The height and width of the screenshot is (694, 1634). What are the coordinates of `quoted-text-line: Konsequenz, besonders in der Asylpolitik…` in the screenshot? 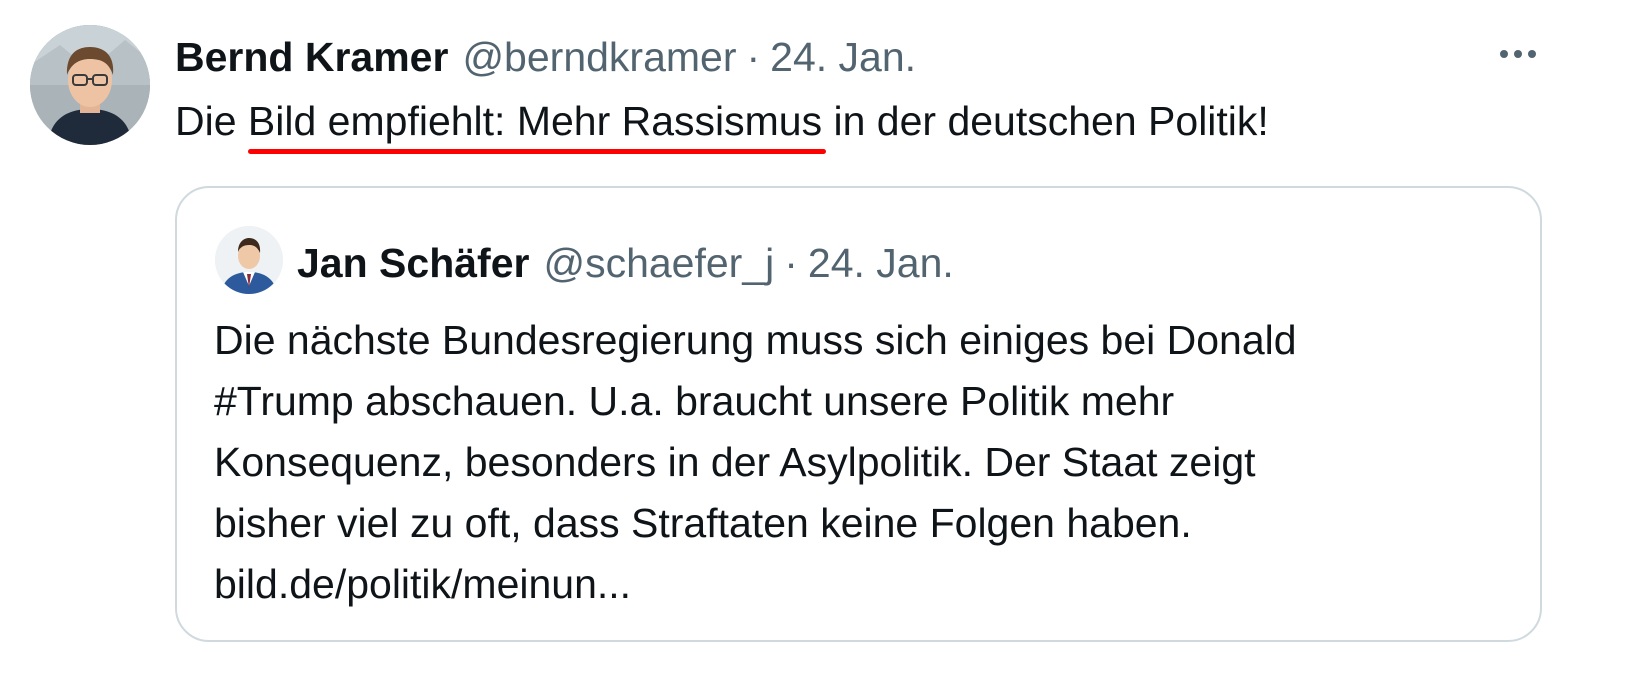 It's located at (735, 462).